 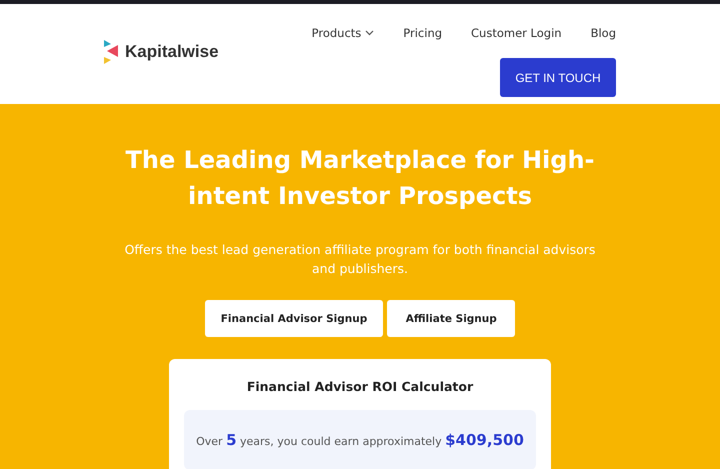 What do you see at coordinates (343, 33) in the screenshot?
I see `nav-link: Products` at bounding box center [343, 33].